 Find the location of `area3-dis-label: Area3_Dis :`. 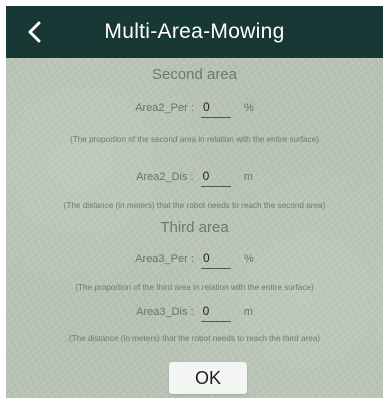

area3-dis-label: Area3_Dis : is located at coordinates (165, 312).